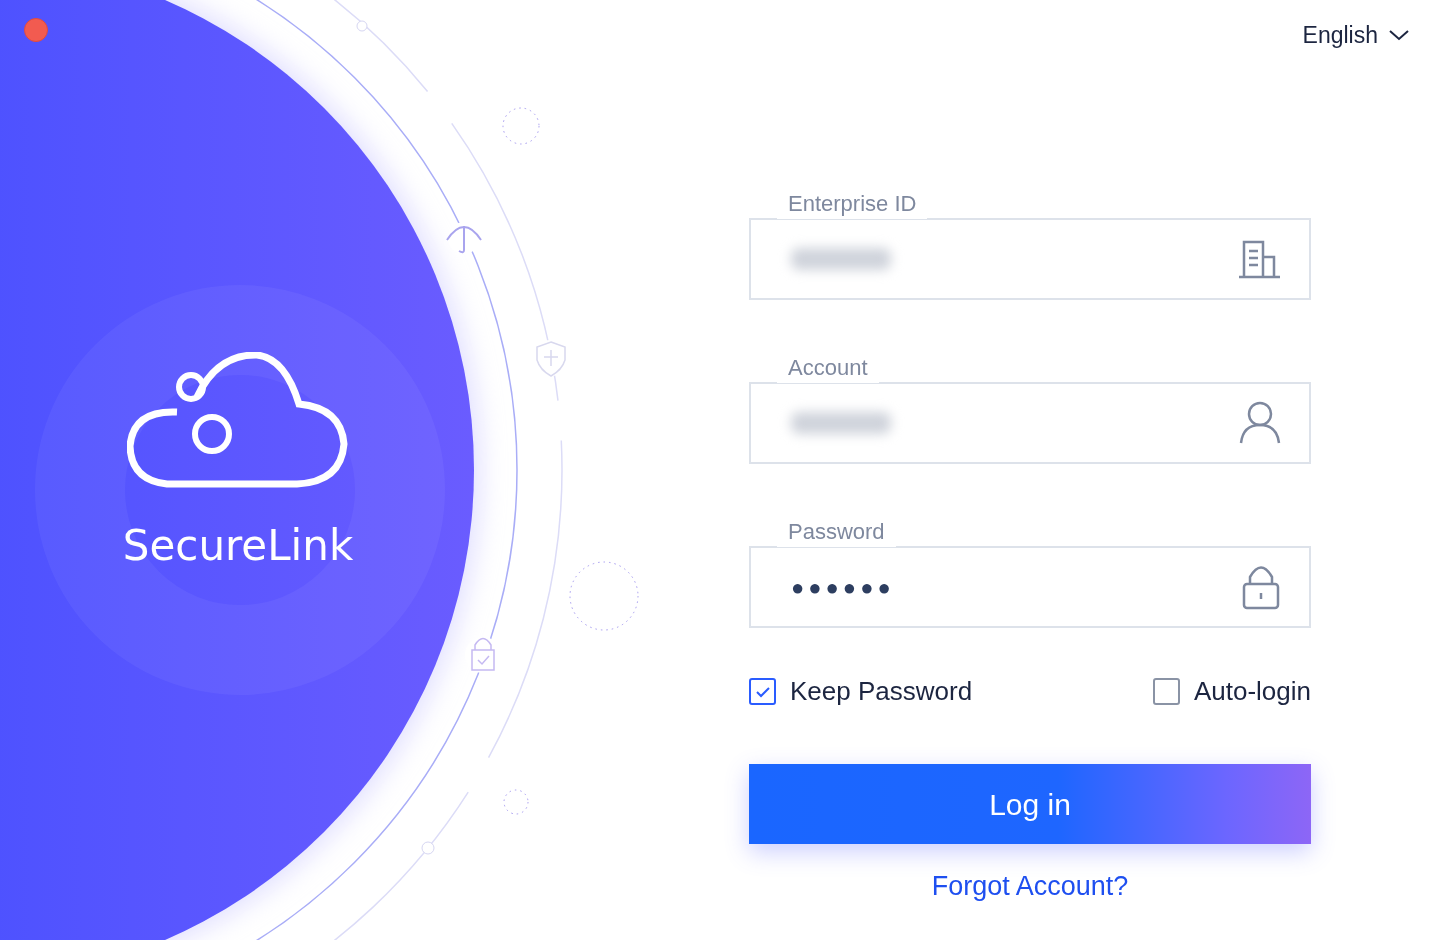 This screenshot has width=1440, height=940. What do you see at coordinates (1356, 35) in the screenshot?
I see `language-dropdown: English` at bounding box center [1356, 35].